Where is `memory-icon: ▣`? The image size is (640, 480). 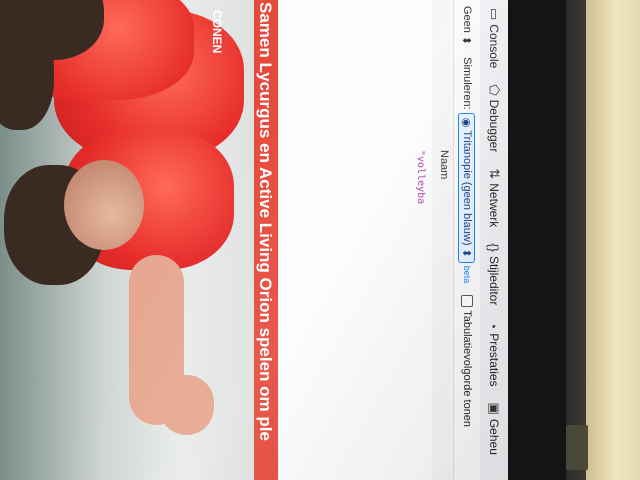
memory-icon: ▣ is located at coordinates (494, 408).